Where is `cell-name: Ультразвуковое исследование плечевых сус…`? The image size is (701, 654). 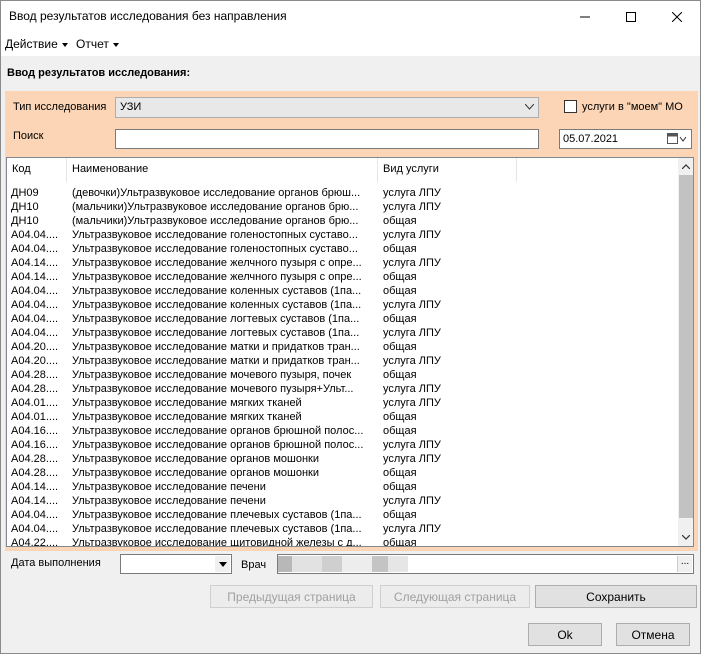 cell-name: Ультразвуковое исследование плечевых сус… is located at coordinates (217, 529).